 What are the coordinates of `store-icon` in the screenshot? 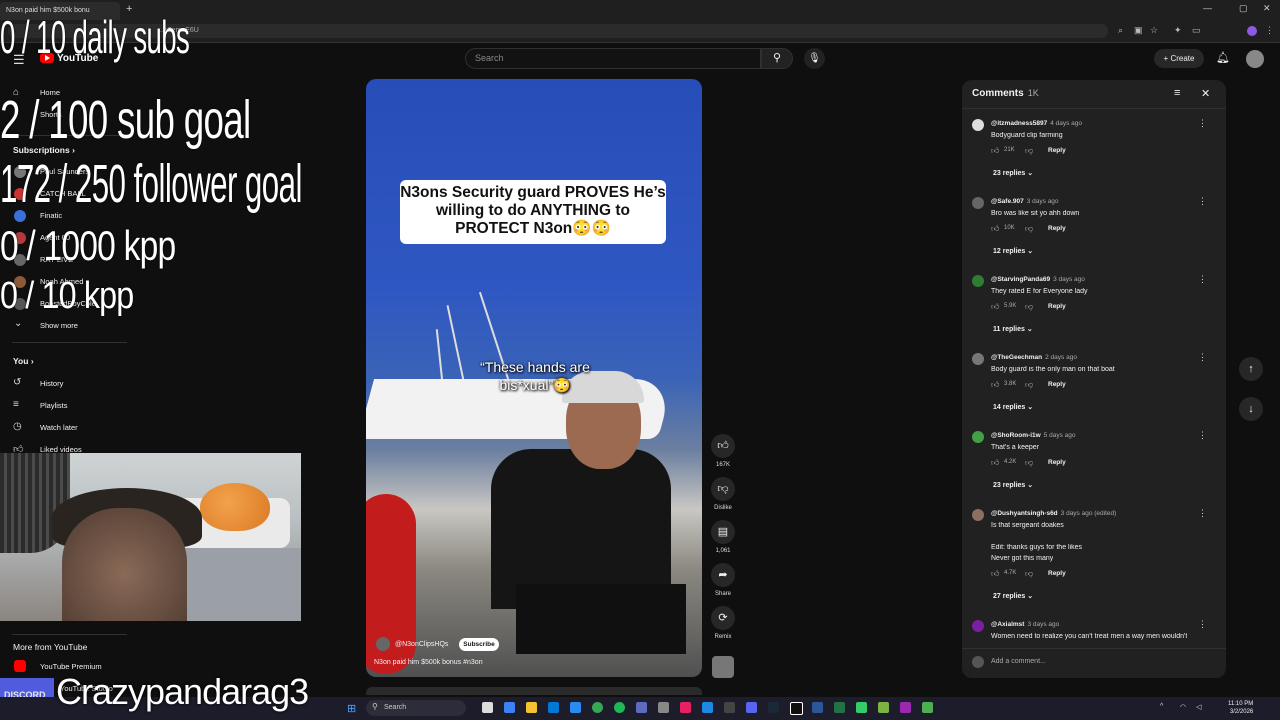 It's located at (553, 707).